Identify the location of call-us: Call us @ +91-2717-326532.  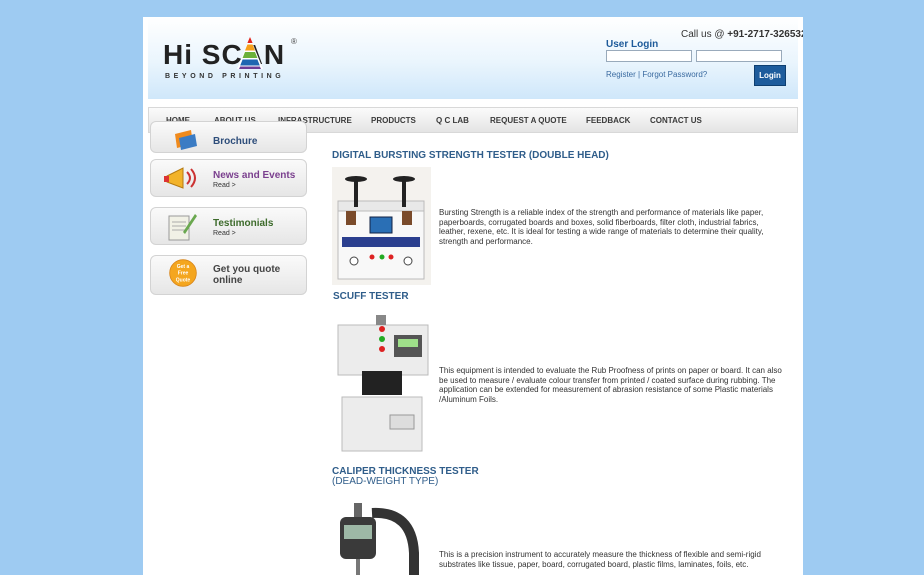
(742, 34).